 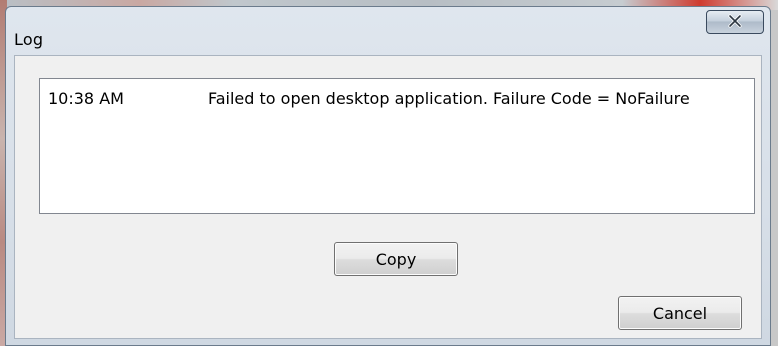 I want to click on close-icon, so click(x=735, y=22).